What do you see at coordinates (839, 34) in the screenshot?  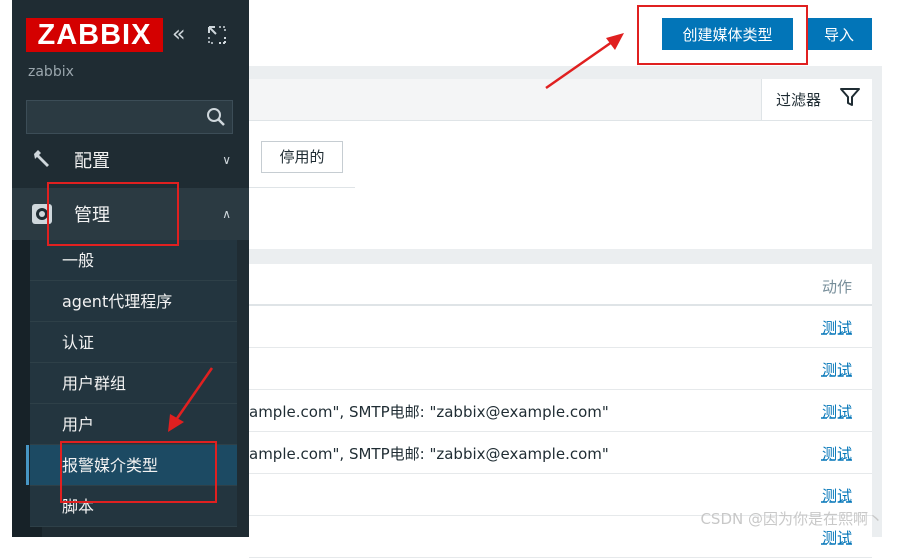 I see `import-button: 导入` at bounding box center [839, 34].